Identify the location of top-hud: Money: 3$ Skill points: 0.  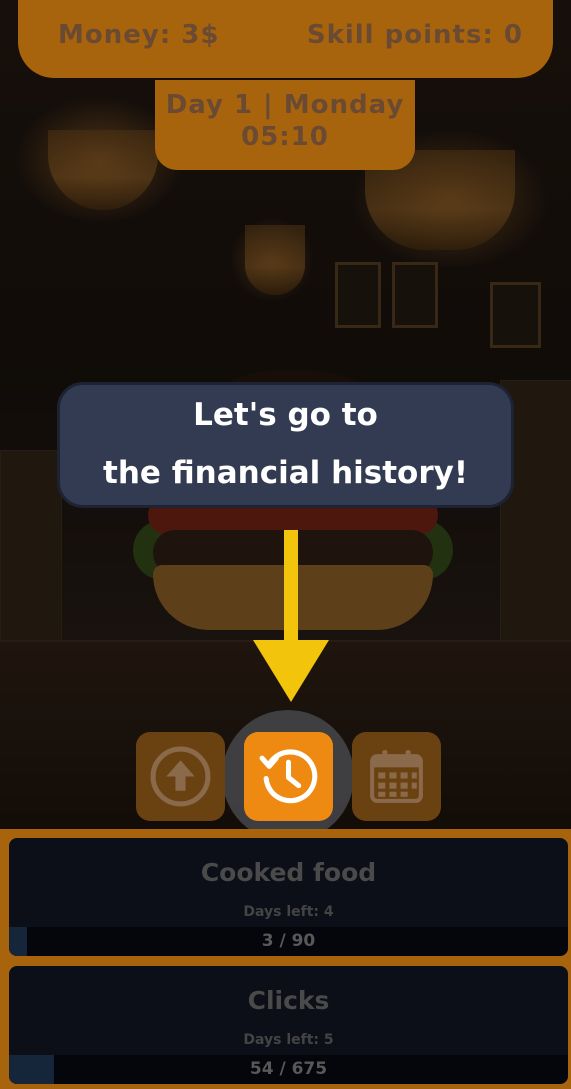
(285, 39).